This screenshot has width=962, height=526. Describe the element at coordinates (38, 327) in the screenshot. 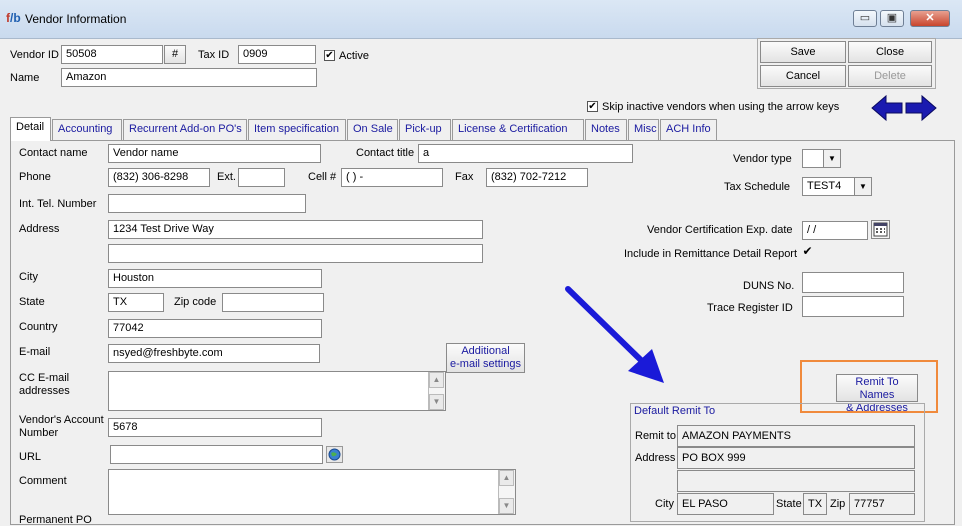

I see `country-label: Country` at that location.